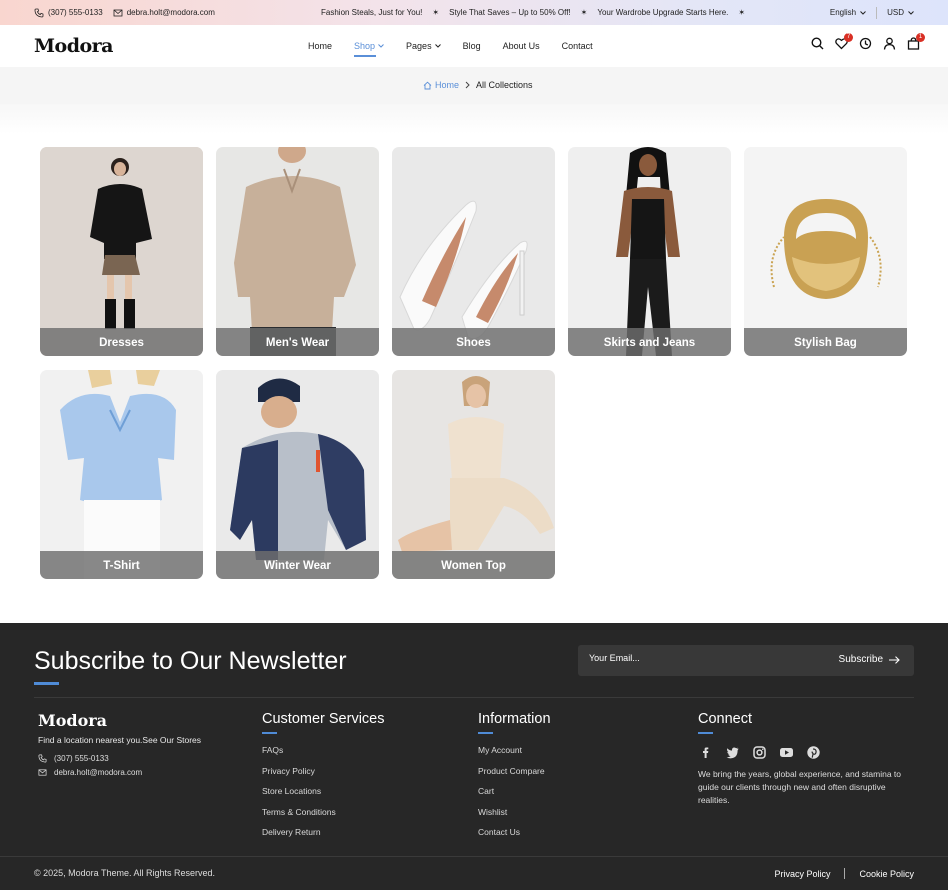 The height and width of the screenshot is (890, 948). I want to click on currency-select: USD, so click(900, 12).